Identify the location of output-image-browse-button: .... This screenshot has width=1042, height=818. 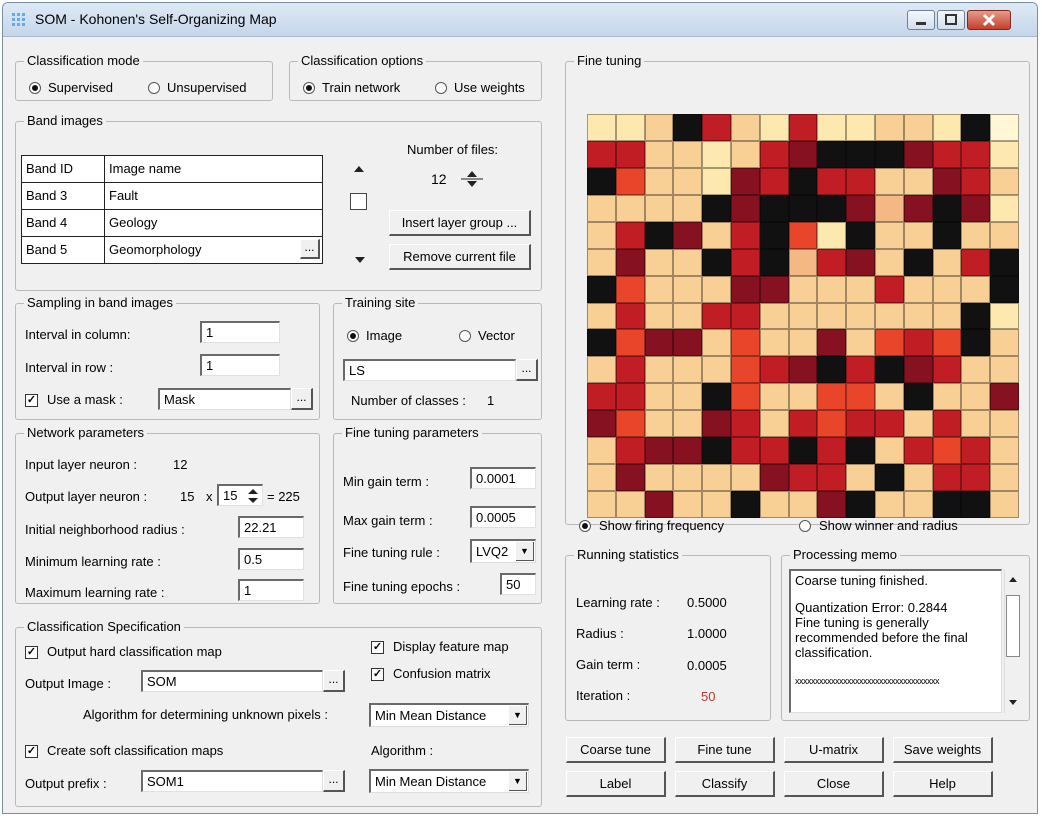
(334, 681).